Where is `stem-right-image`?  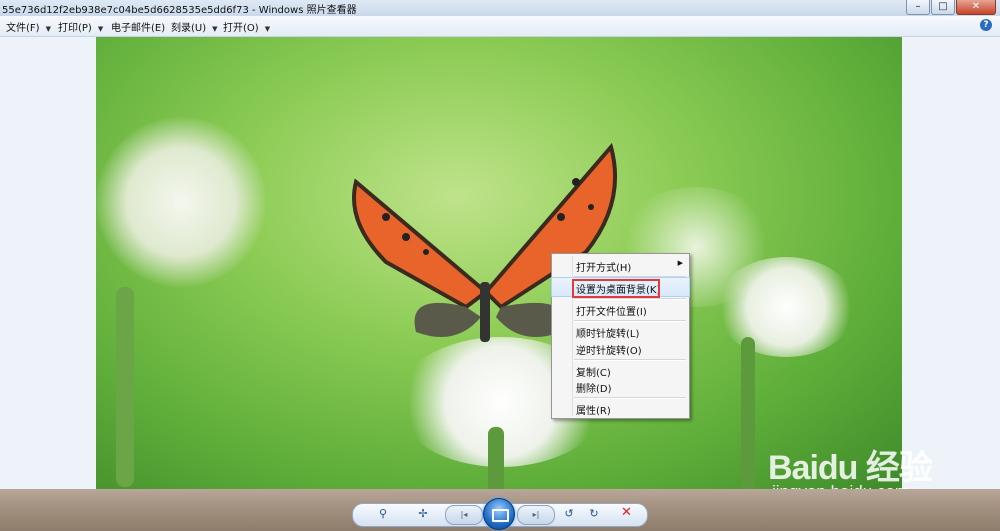 stem-right-image is located at coordinates (748, 413).